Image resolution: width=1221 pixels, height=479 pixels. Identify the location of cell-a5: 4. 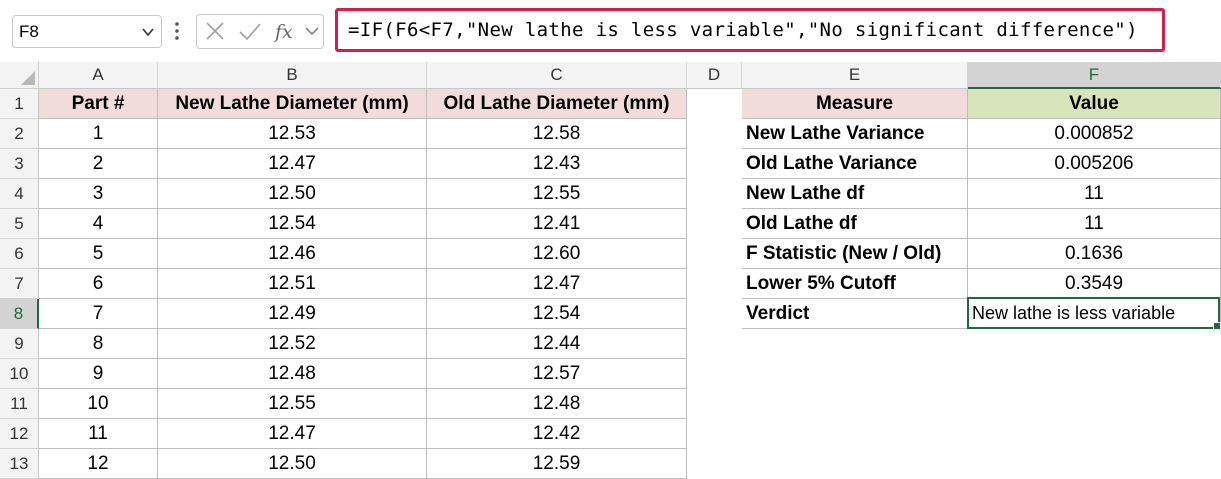
(98, 224).